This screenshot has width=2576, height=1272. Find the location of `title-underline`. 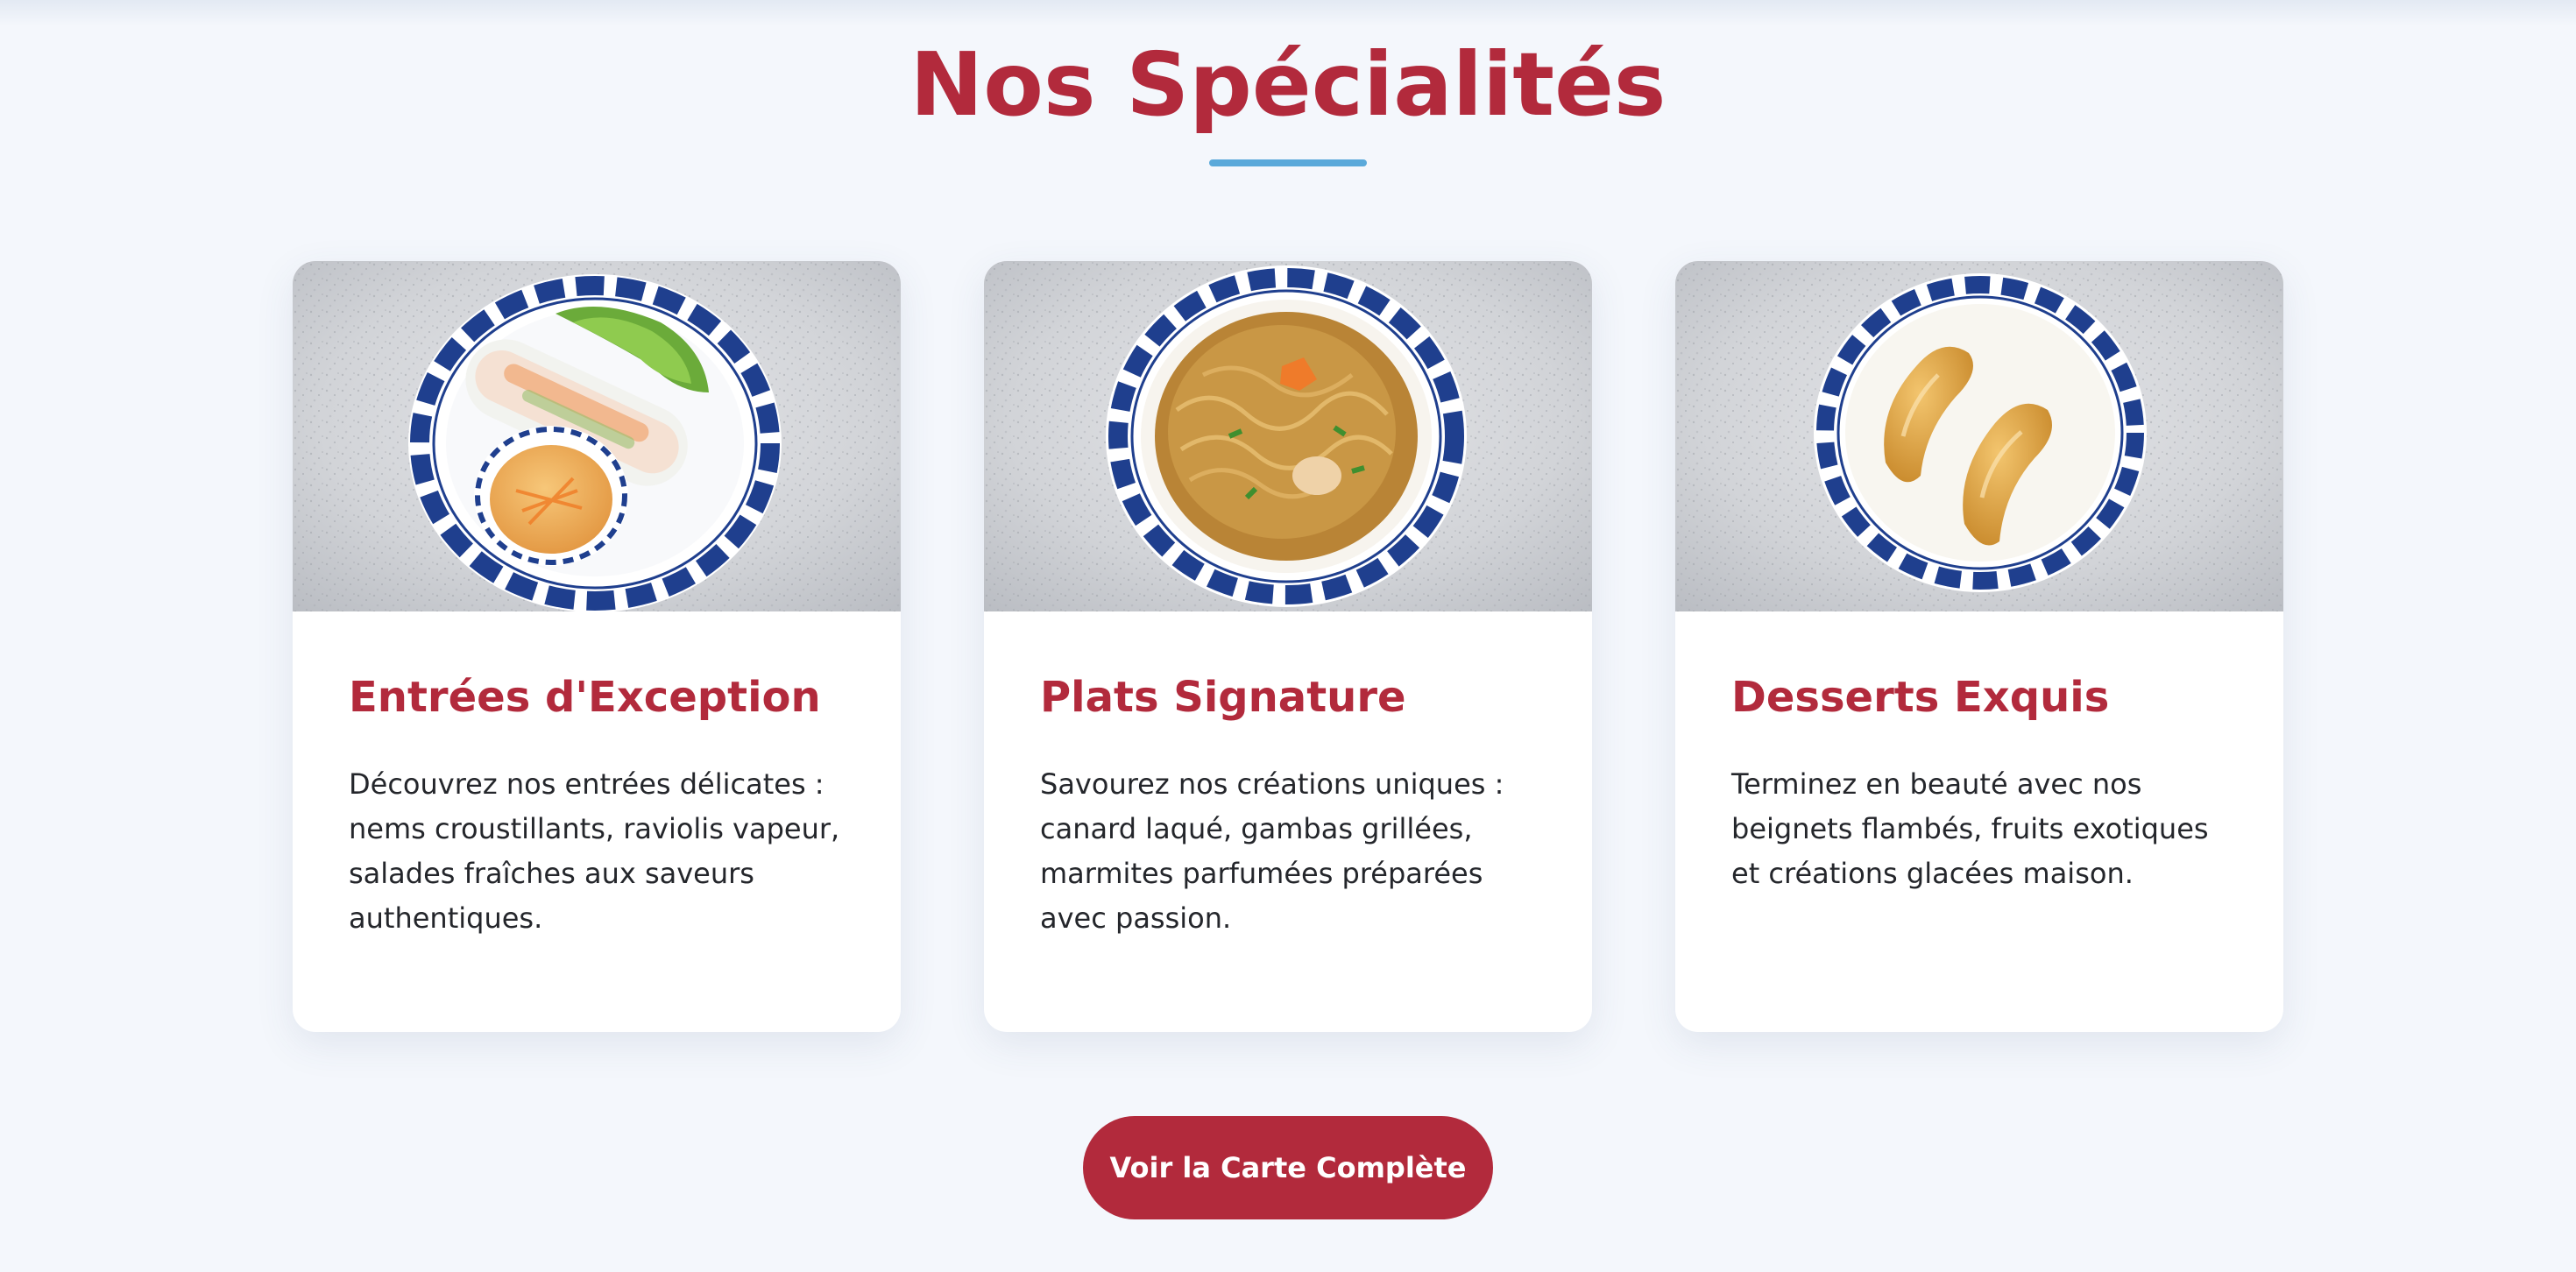

title-underline is located at coordinates (1288, 163).